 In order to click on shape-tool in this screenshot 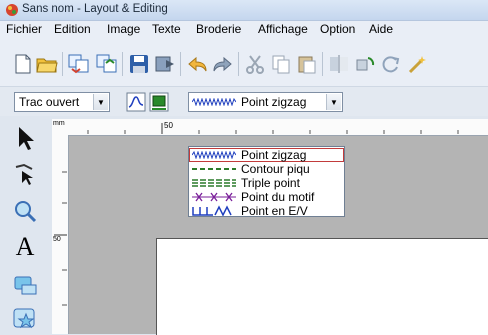, I will do `click(25, 284)`.